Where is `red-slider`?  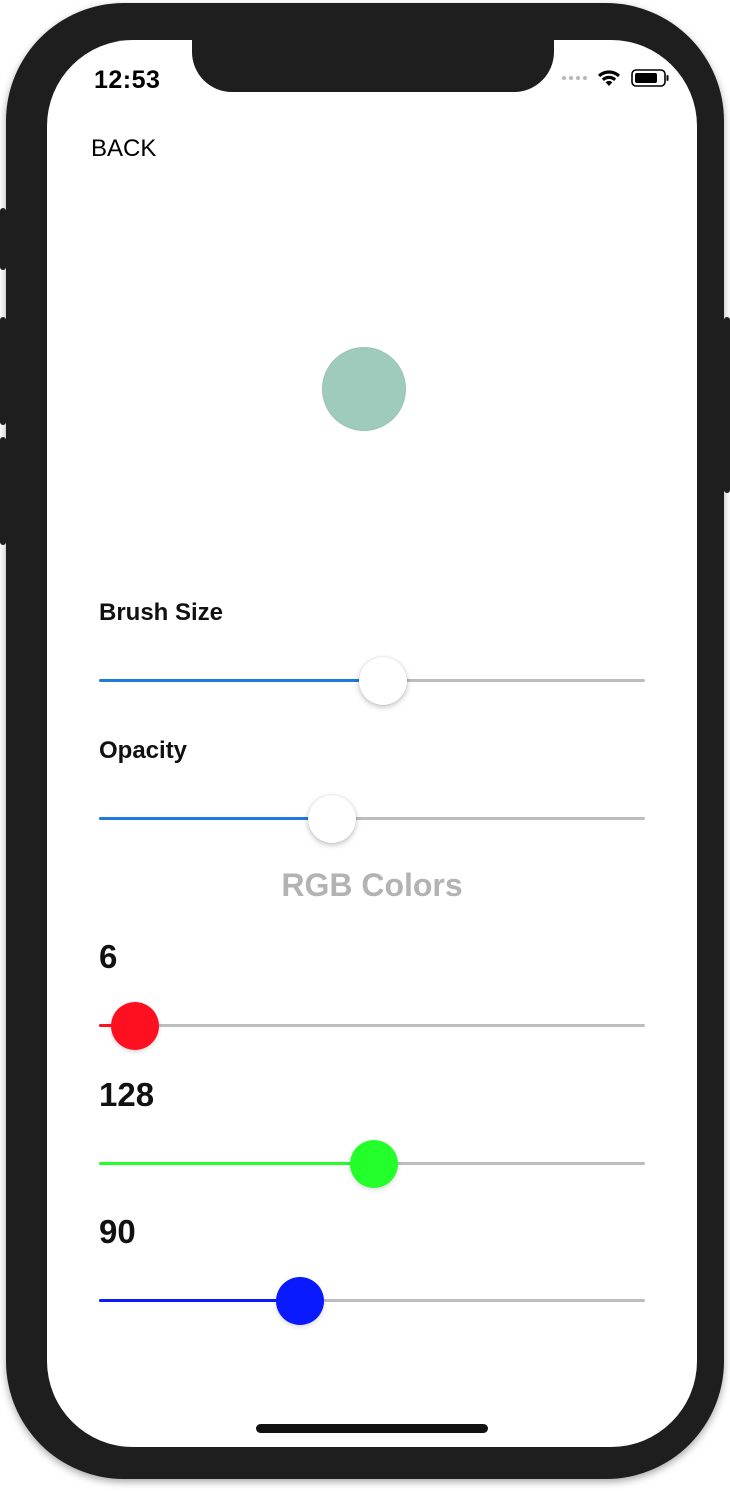 red-slider is located at coordinates (372, 1026).